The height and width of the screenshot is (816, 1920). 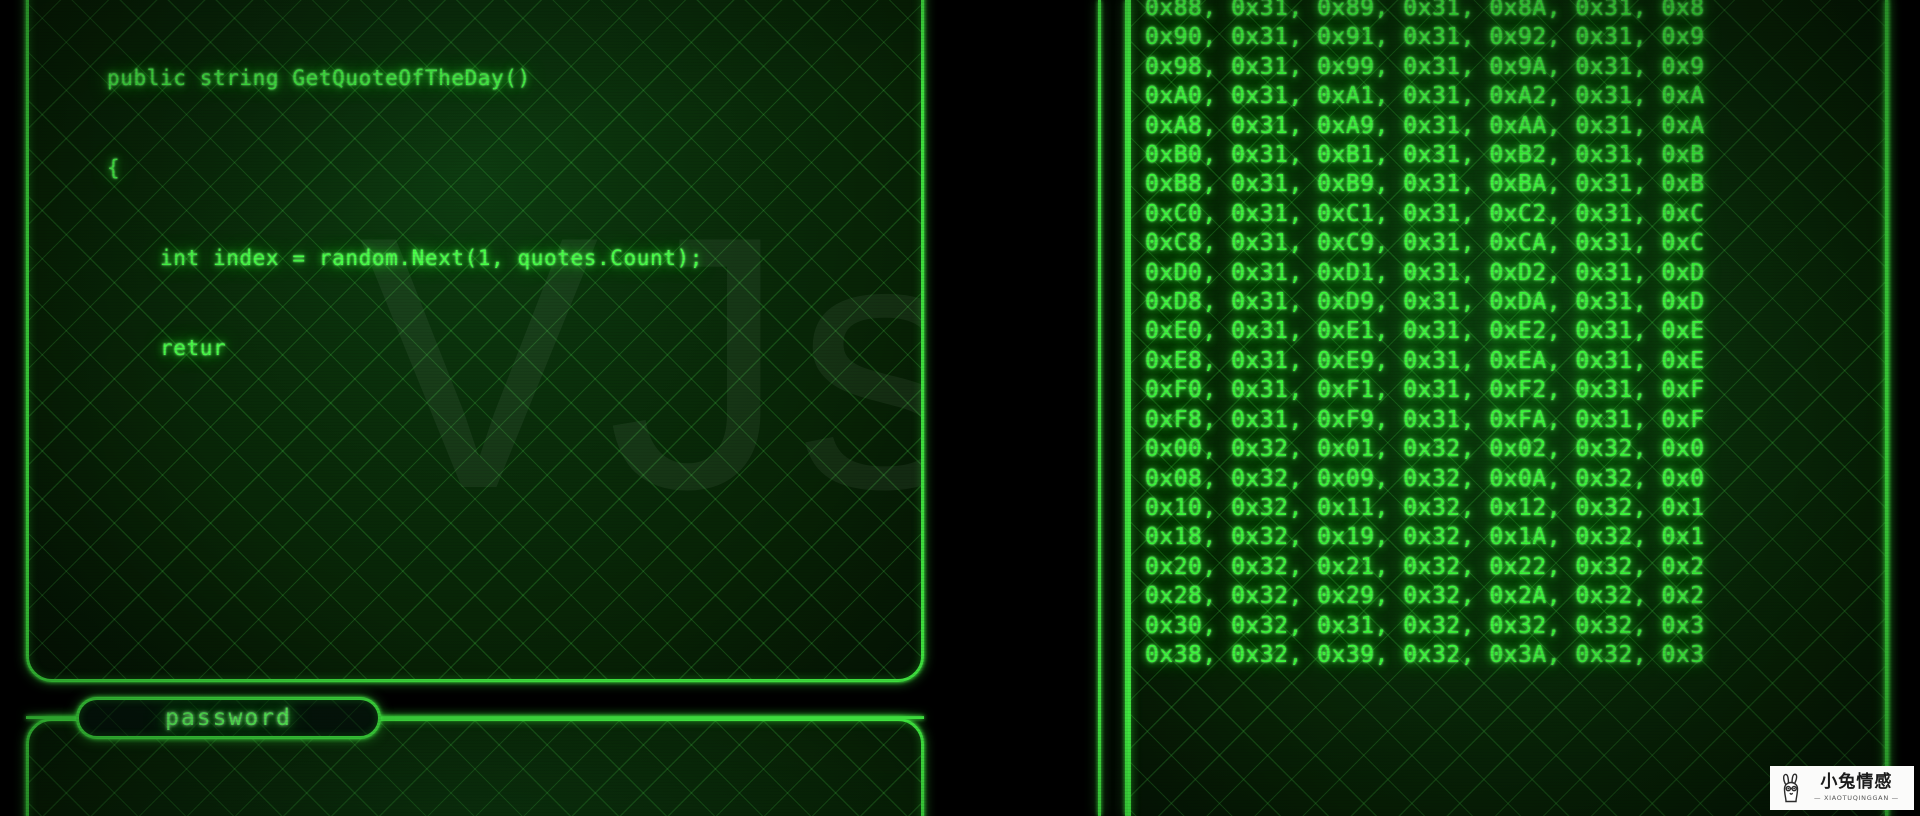 I want to click on hex-dump-row: 0xA8, 0x31, 0xA9, 0x31, 0xAA, 0x31, 0xA, so click(x=1425, y=125).